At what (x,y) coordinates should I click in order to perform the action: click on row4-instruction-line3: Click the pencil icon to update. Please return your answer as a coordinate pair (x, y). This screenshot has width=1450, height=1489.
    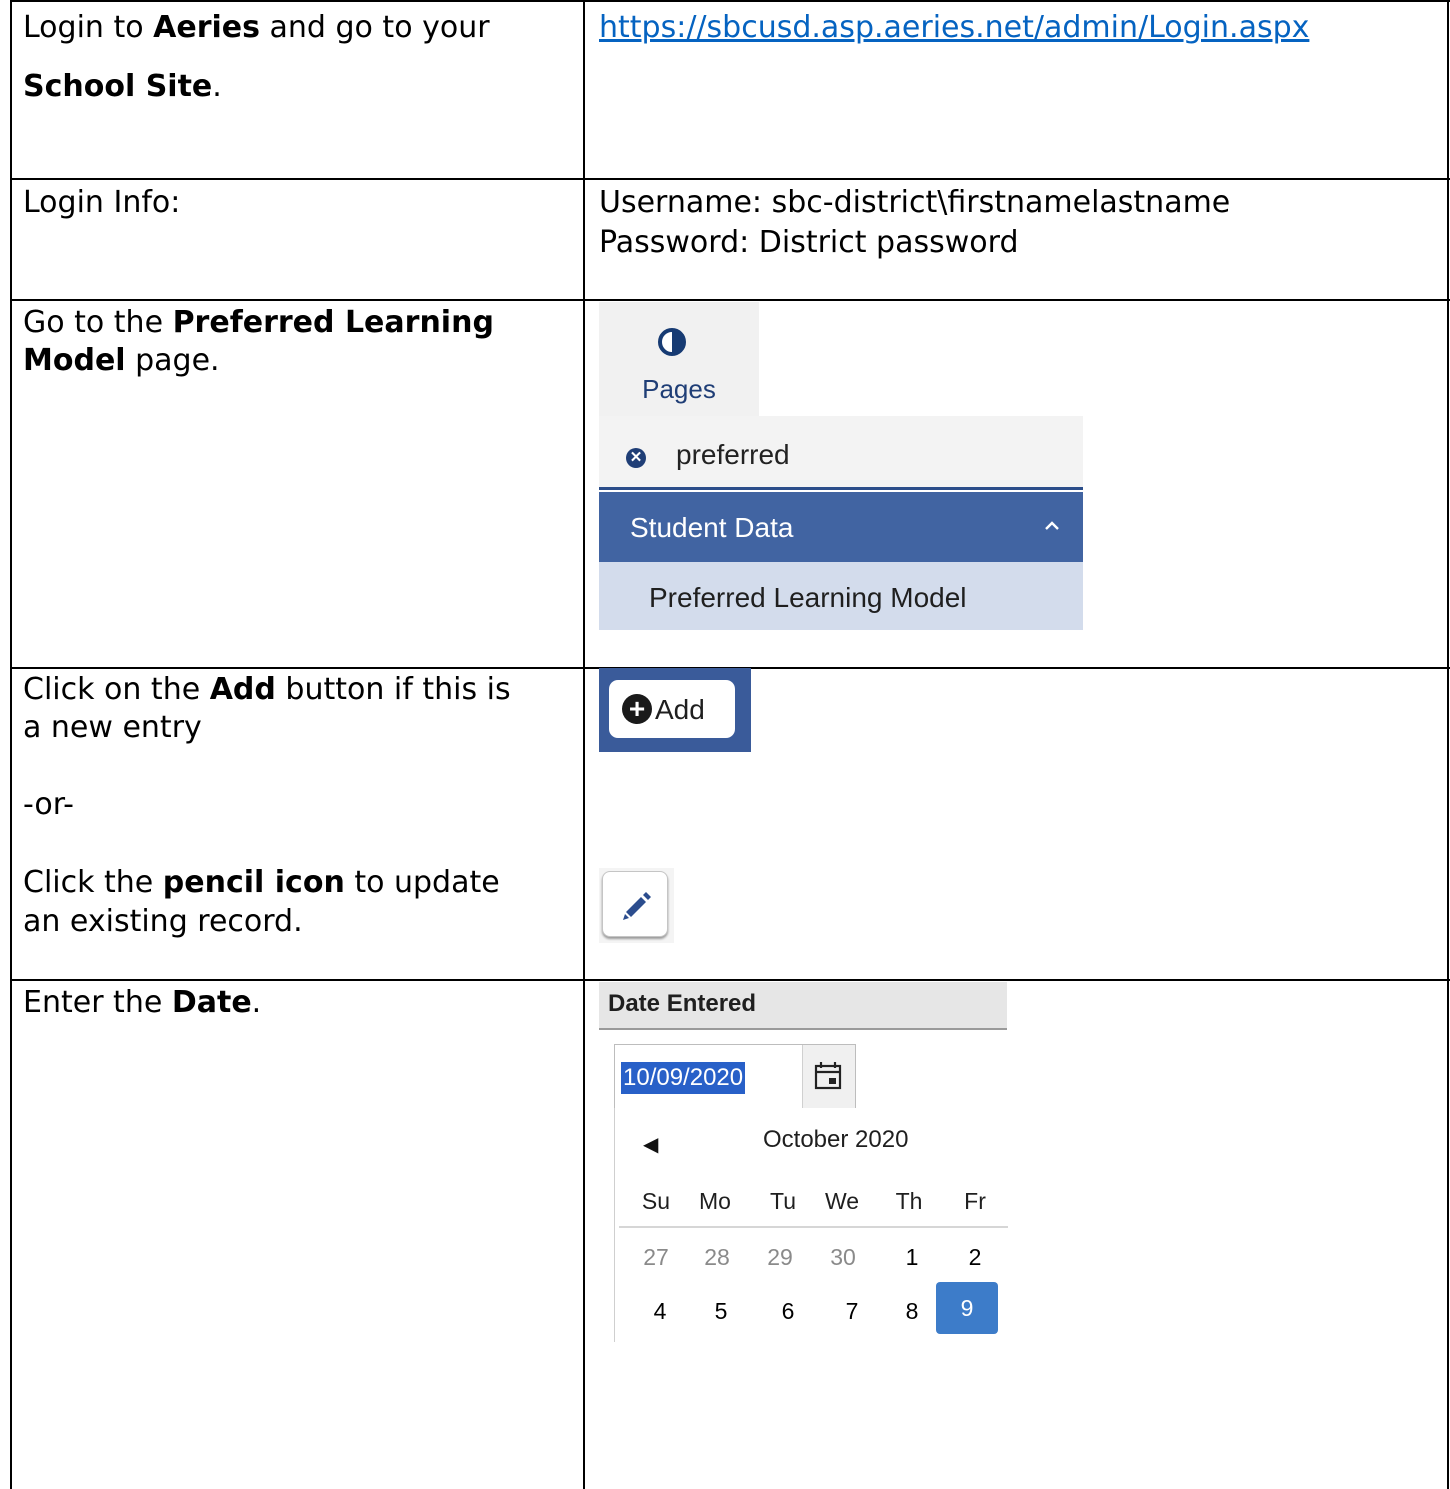
    Looking at the image, I should click on (261, 883).